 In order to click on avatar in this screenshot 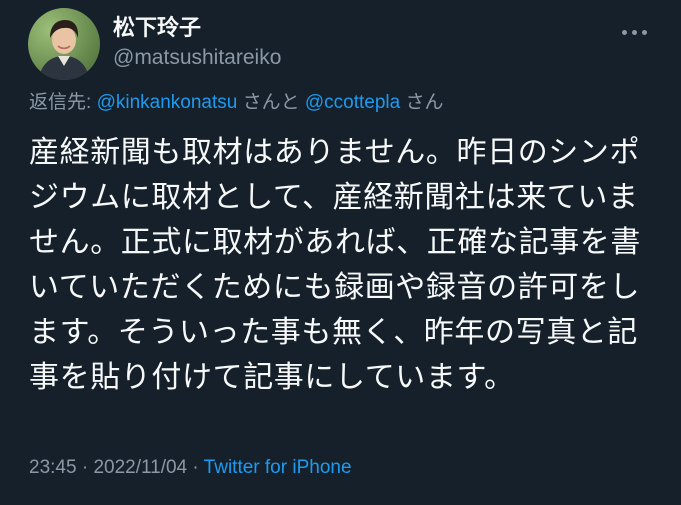, I will do `click(64, 44)`.